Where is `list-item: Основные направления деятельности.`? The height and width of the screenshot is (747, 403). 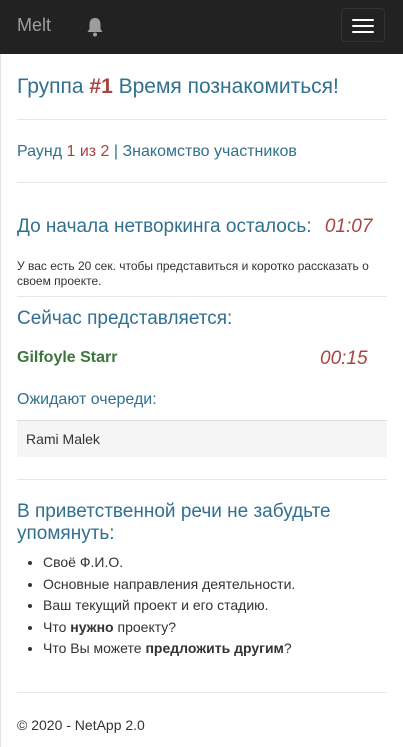 list-item: Основные направления деятельности. is located at coordinates (216, 585).